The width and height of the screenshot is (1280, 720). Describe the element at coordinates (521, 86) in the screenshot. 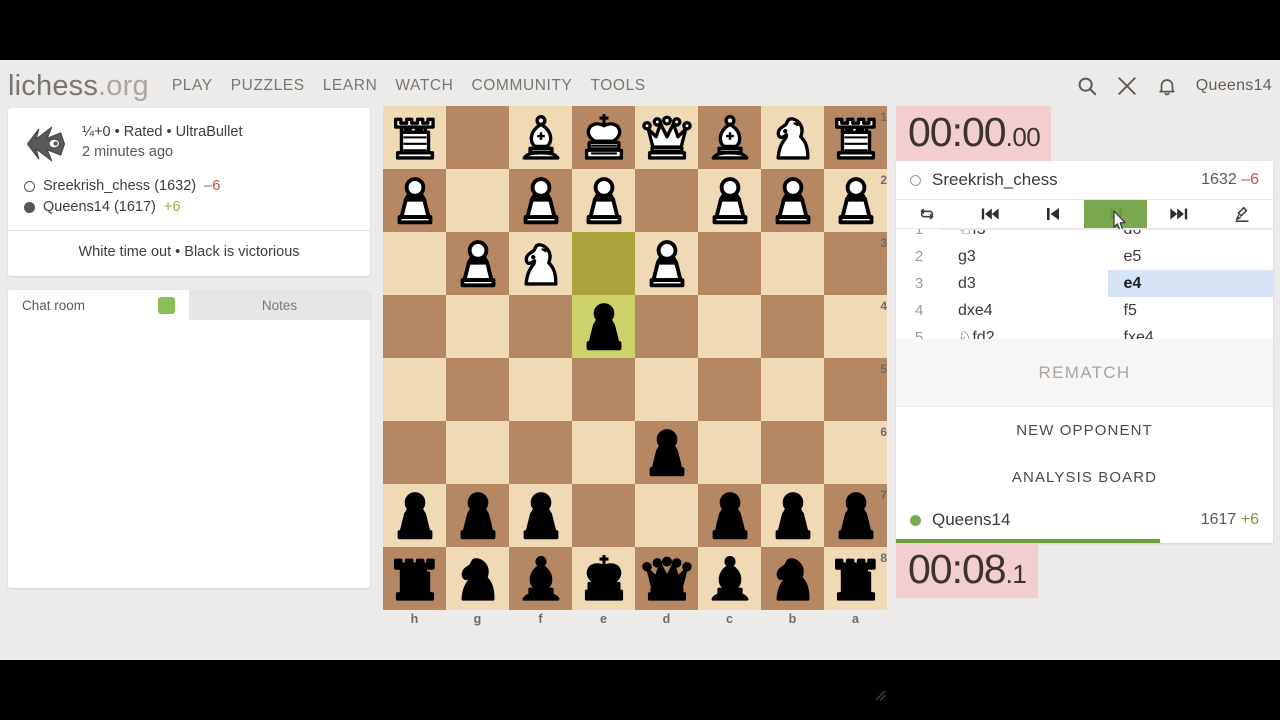

I see `nav-community: COMMUNITY` at that location.